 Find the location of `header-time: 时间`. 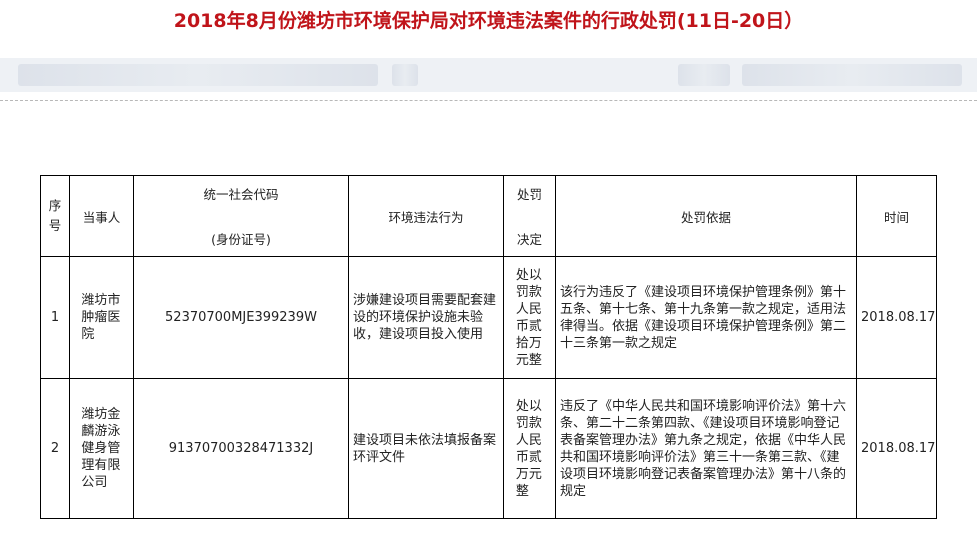

header-time: 时间 is located at coordinates (896, 216).